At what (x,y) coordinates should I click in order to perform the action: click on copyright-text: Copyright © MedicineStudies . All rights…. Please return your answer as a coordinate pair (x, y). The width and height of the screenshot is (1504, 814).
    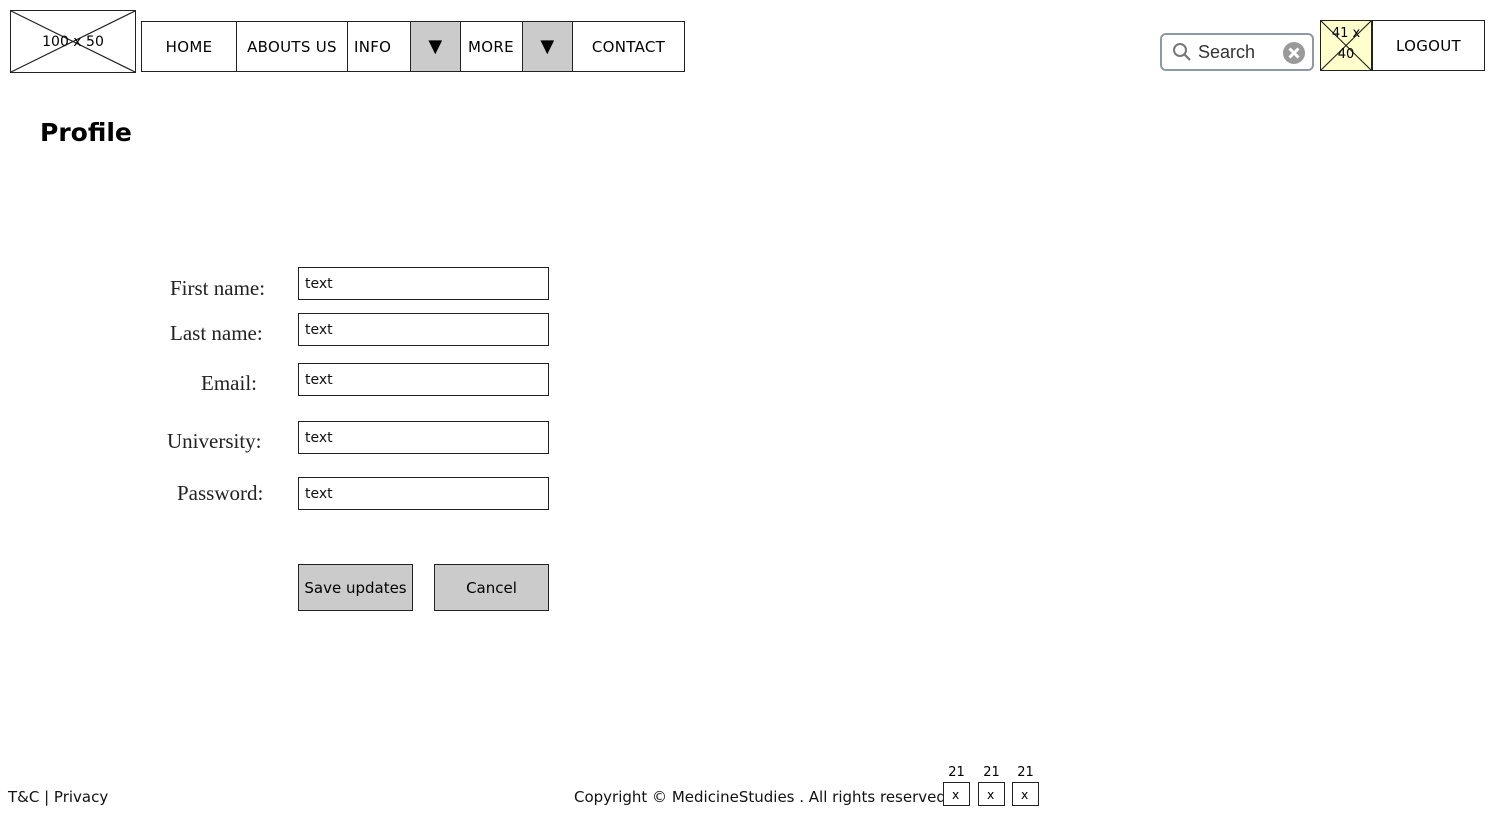
    Looking at the image, I should click on (762, 797).